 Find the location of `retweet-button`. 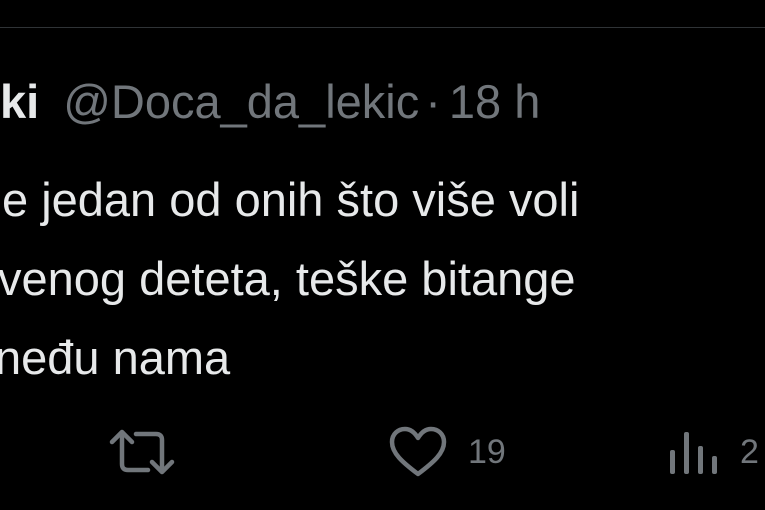

retweet-button is located at coordinates (152, 452).